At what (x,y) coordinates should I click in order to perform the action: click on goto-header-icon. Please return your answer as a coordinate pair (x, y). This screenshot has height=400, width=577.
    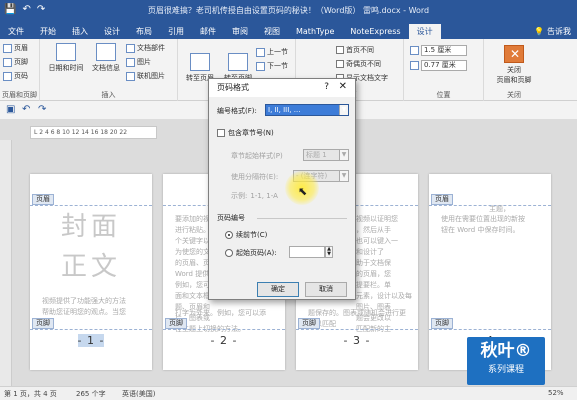
    Looking at the image, I should click on (200, 62).